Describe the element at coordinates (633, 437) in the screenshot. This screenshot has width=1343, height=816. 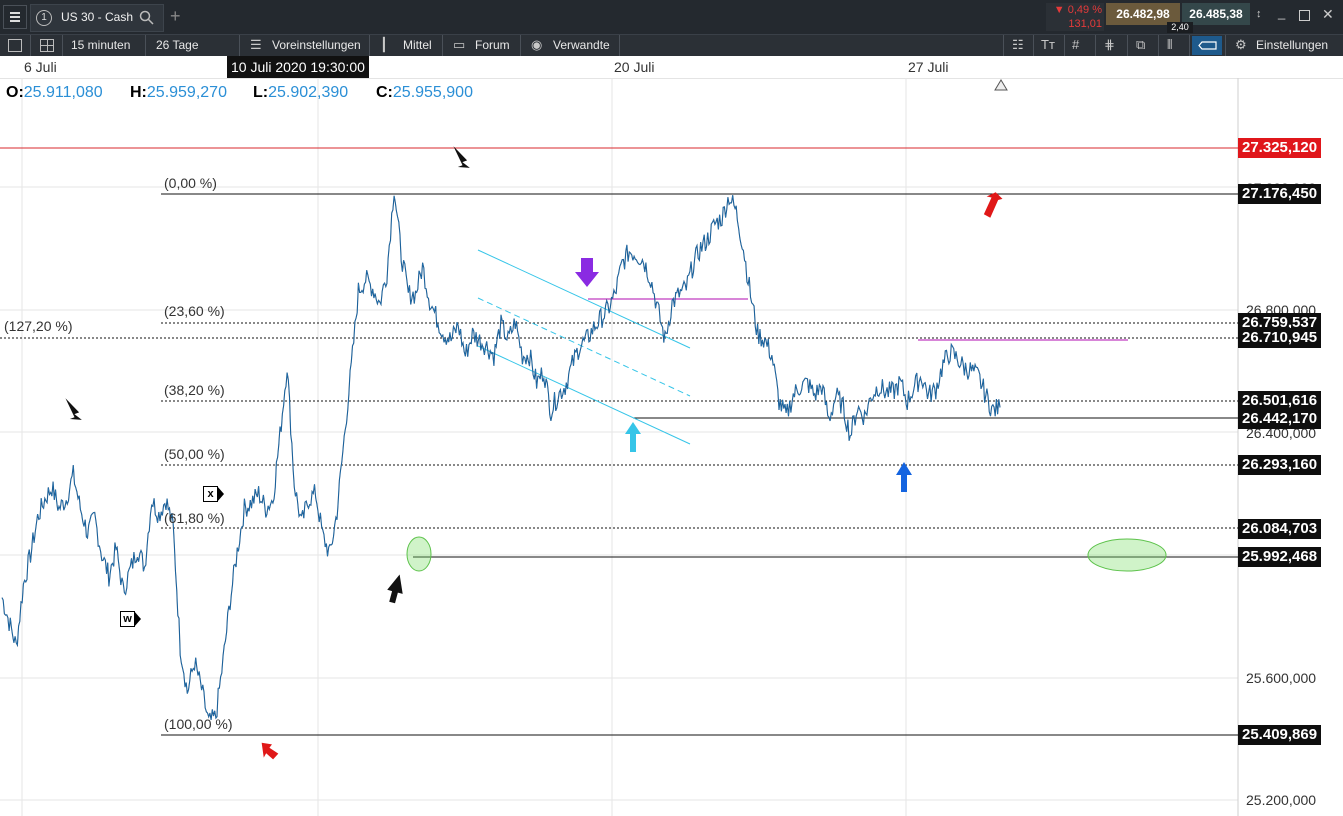
I see `arrow-up-cyan` at that location.